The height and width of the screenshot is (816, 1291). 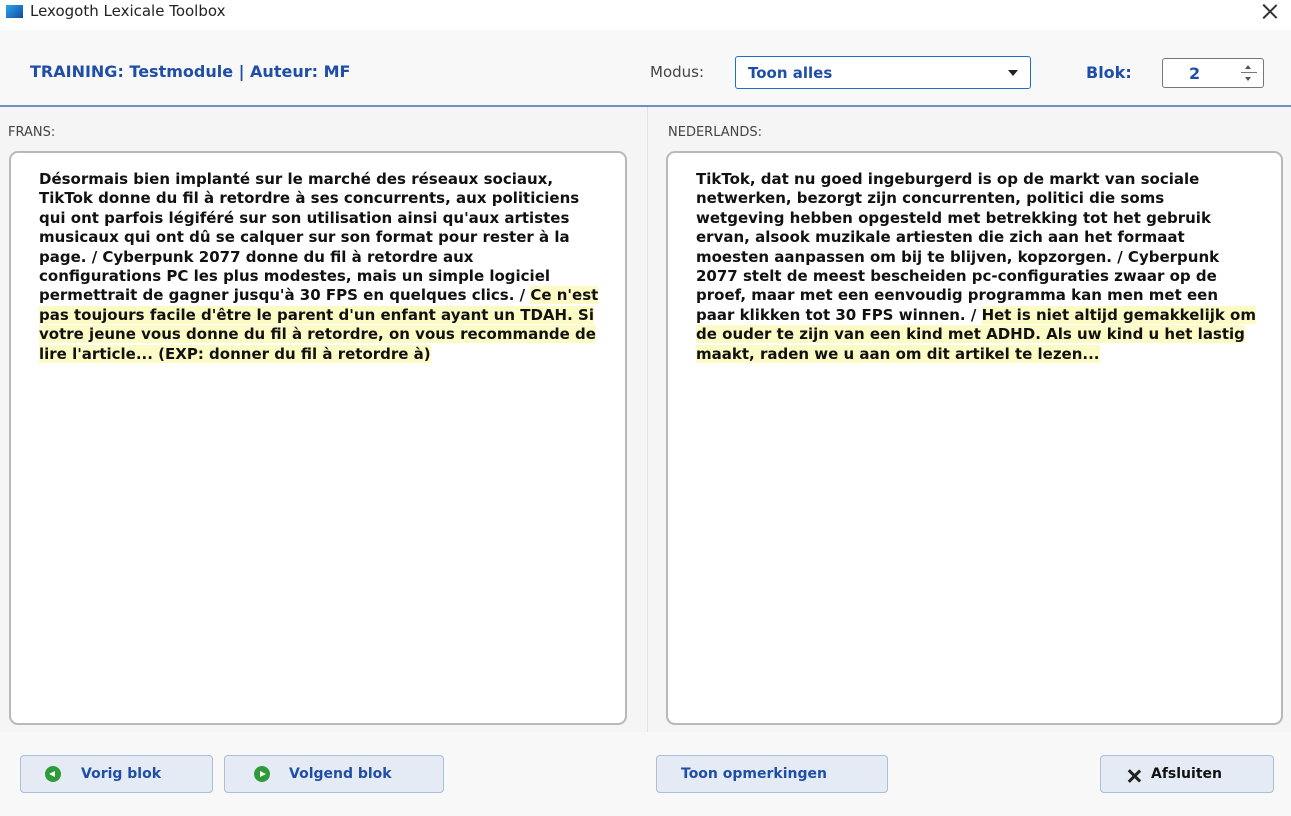 I want to click on close-button: Afsluiten, so click(x=1187, y=774).